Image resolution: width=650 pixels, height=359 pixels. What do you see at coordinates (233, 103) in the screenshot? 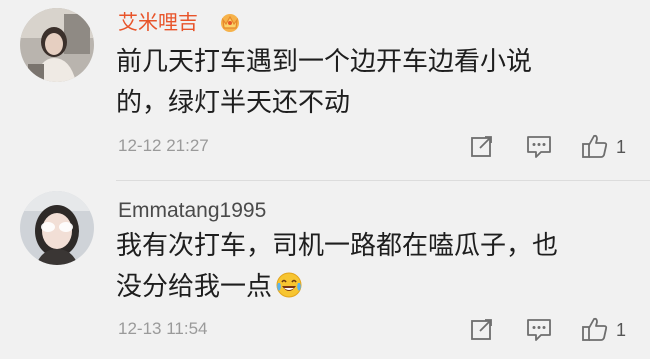
I see `comment-text-line: 的，绿灯半天还不动` at bounding box center [233, 103].